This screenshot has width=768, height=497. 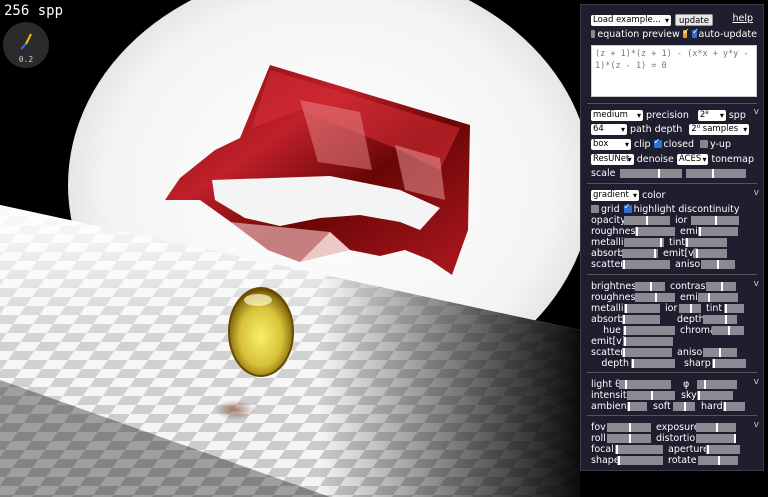 I want to click on precision-select: medium, so click(x=617, y=115).